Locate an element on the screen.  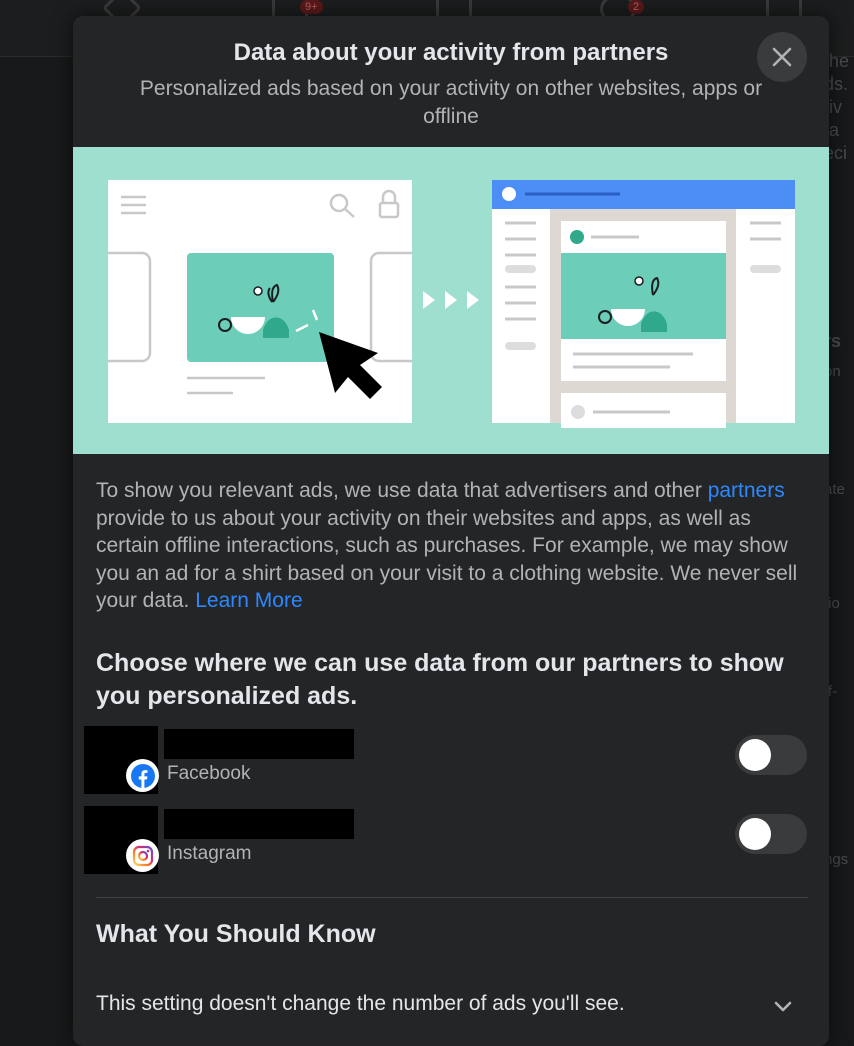
instagram-icon is located at coordinates (142, 855).